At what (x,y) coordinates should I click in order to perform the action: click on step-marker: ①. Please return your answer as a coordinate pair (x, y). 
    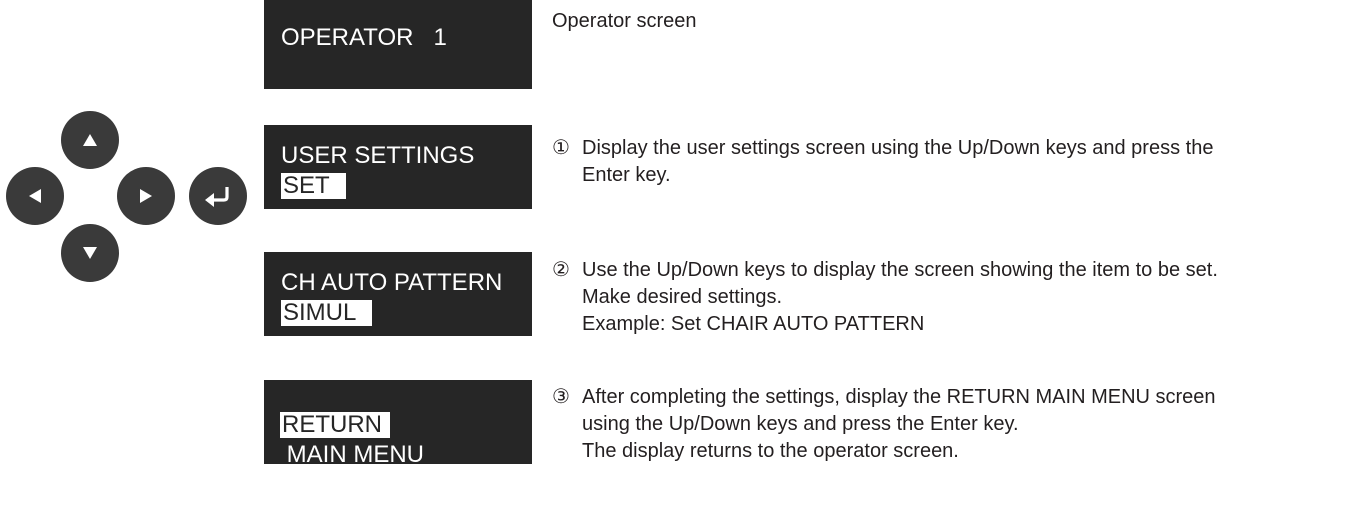
    Looking at the image, I should click on (561, 148).